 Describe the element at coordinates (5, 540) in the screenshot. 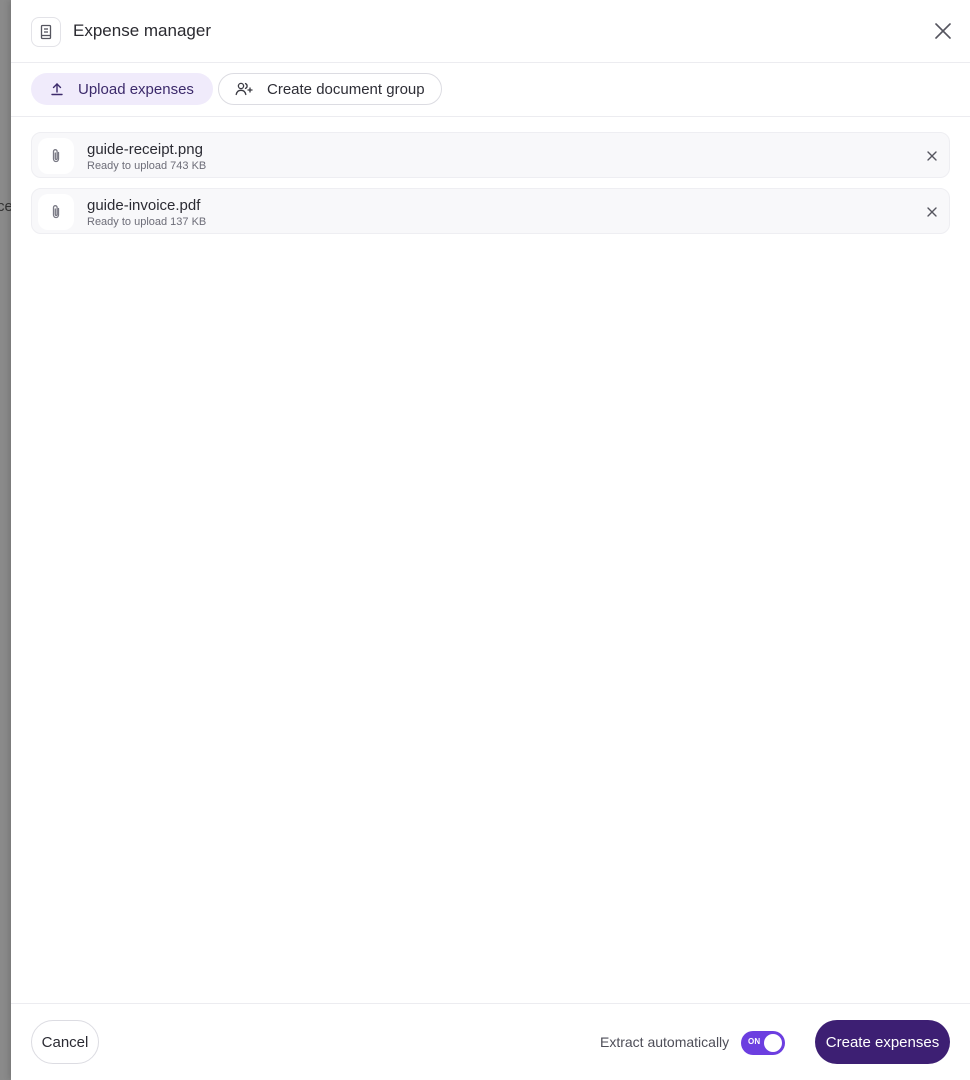

I see `background-page: ce` at that location.